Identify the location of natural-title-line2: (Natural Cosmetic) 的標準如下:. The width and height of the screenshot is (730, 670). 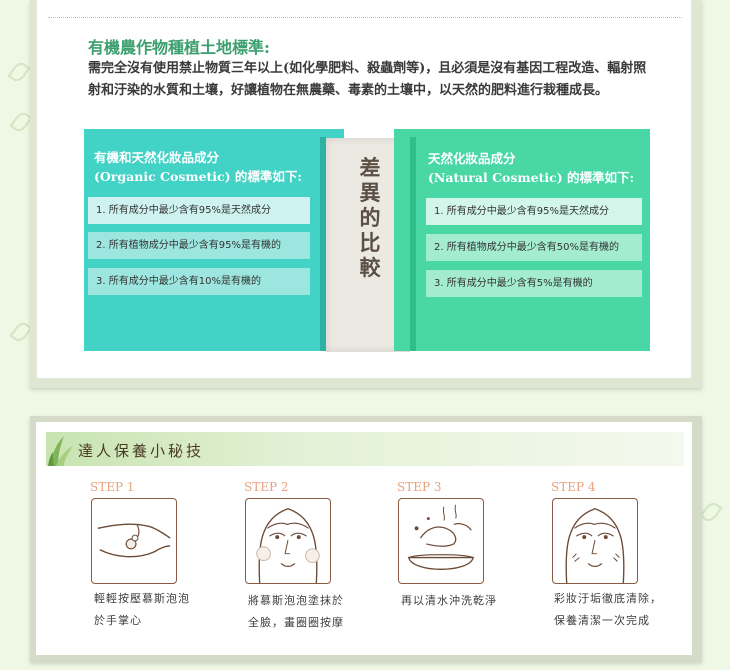
(531, 177).